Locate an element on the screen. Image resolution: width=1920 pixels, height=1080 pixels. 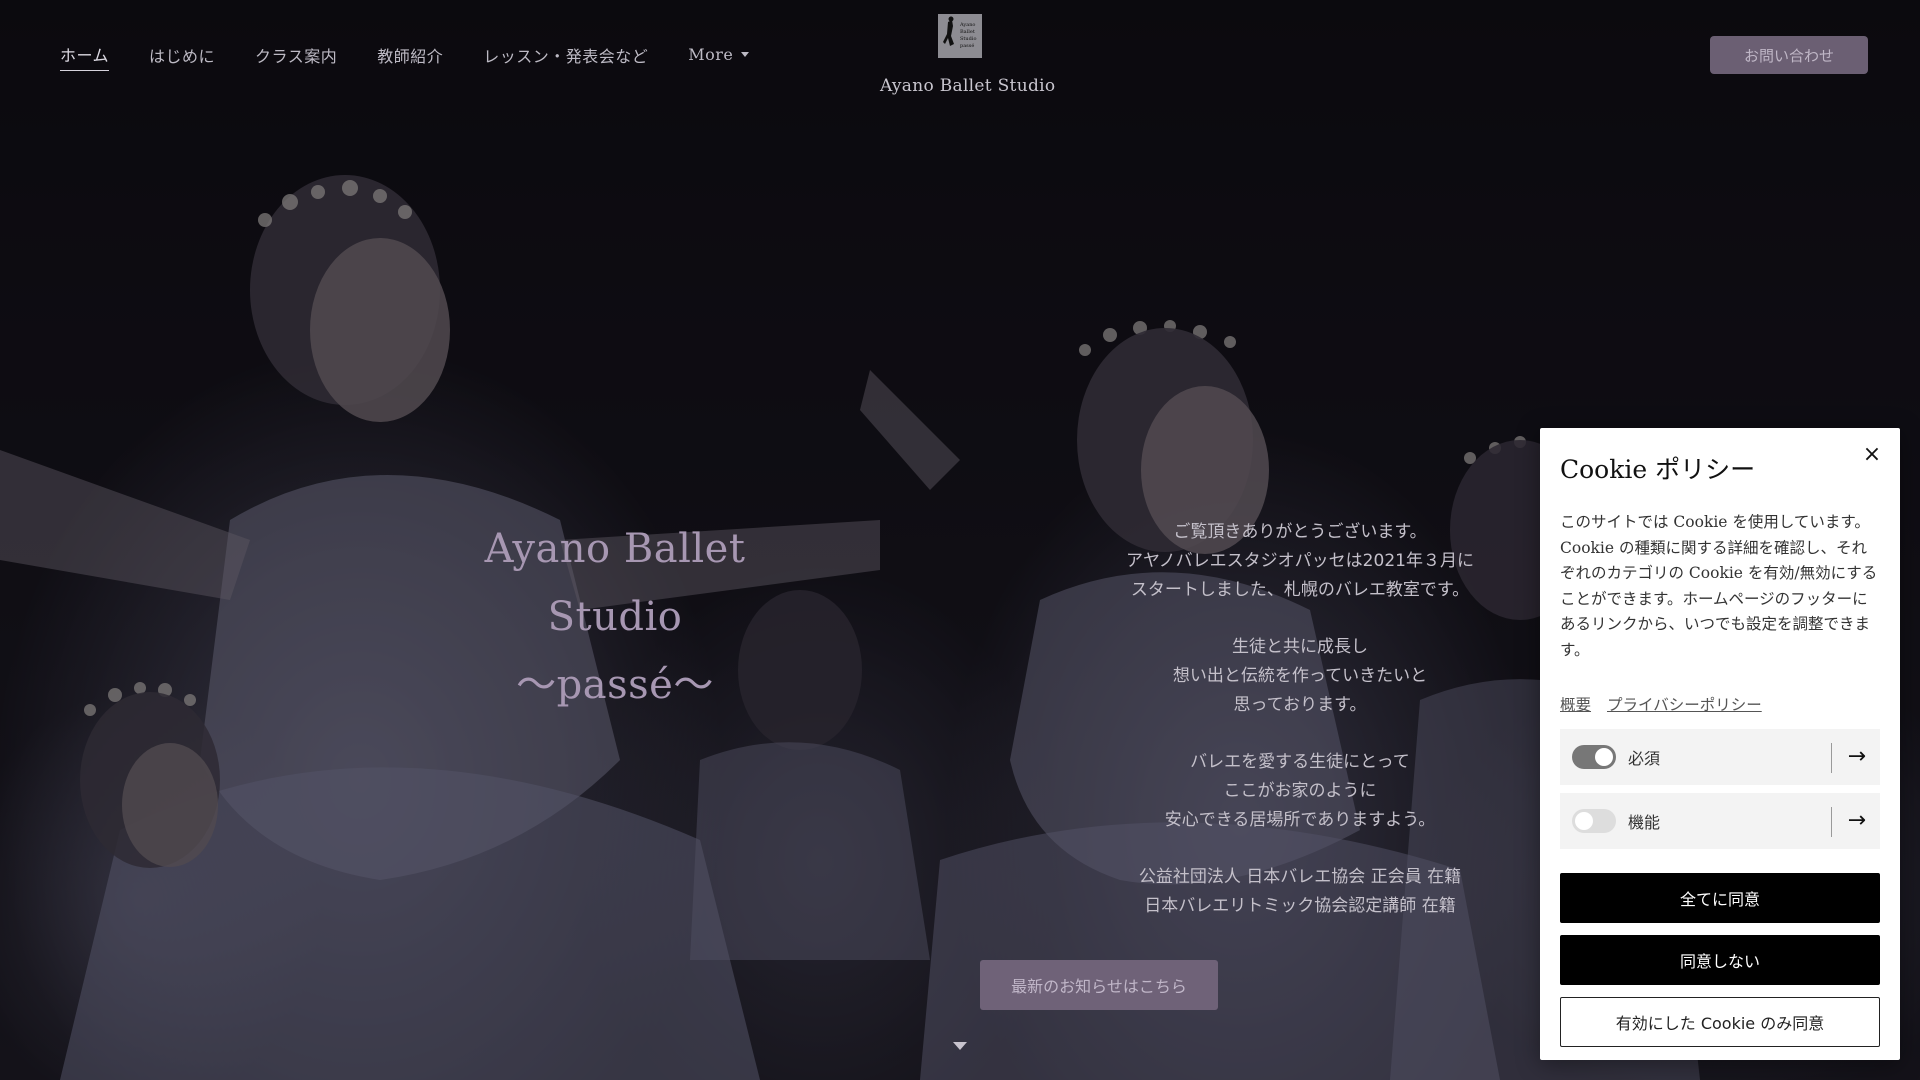
scroll-down-icon is located at coordinates (960, 1046).